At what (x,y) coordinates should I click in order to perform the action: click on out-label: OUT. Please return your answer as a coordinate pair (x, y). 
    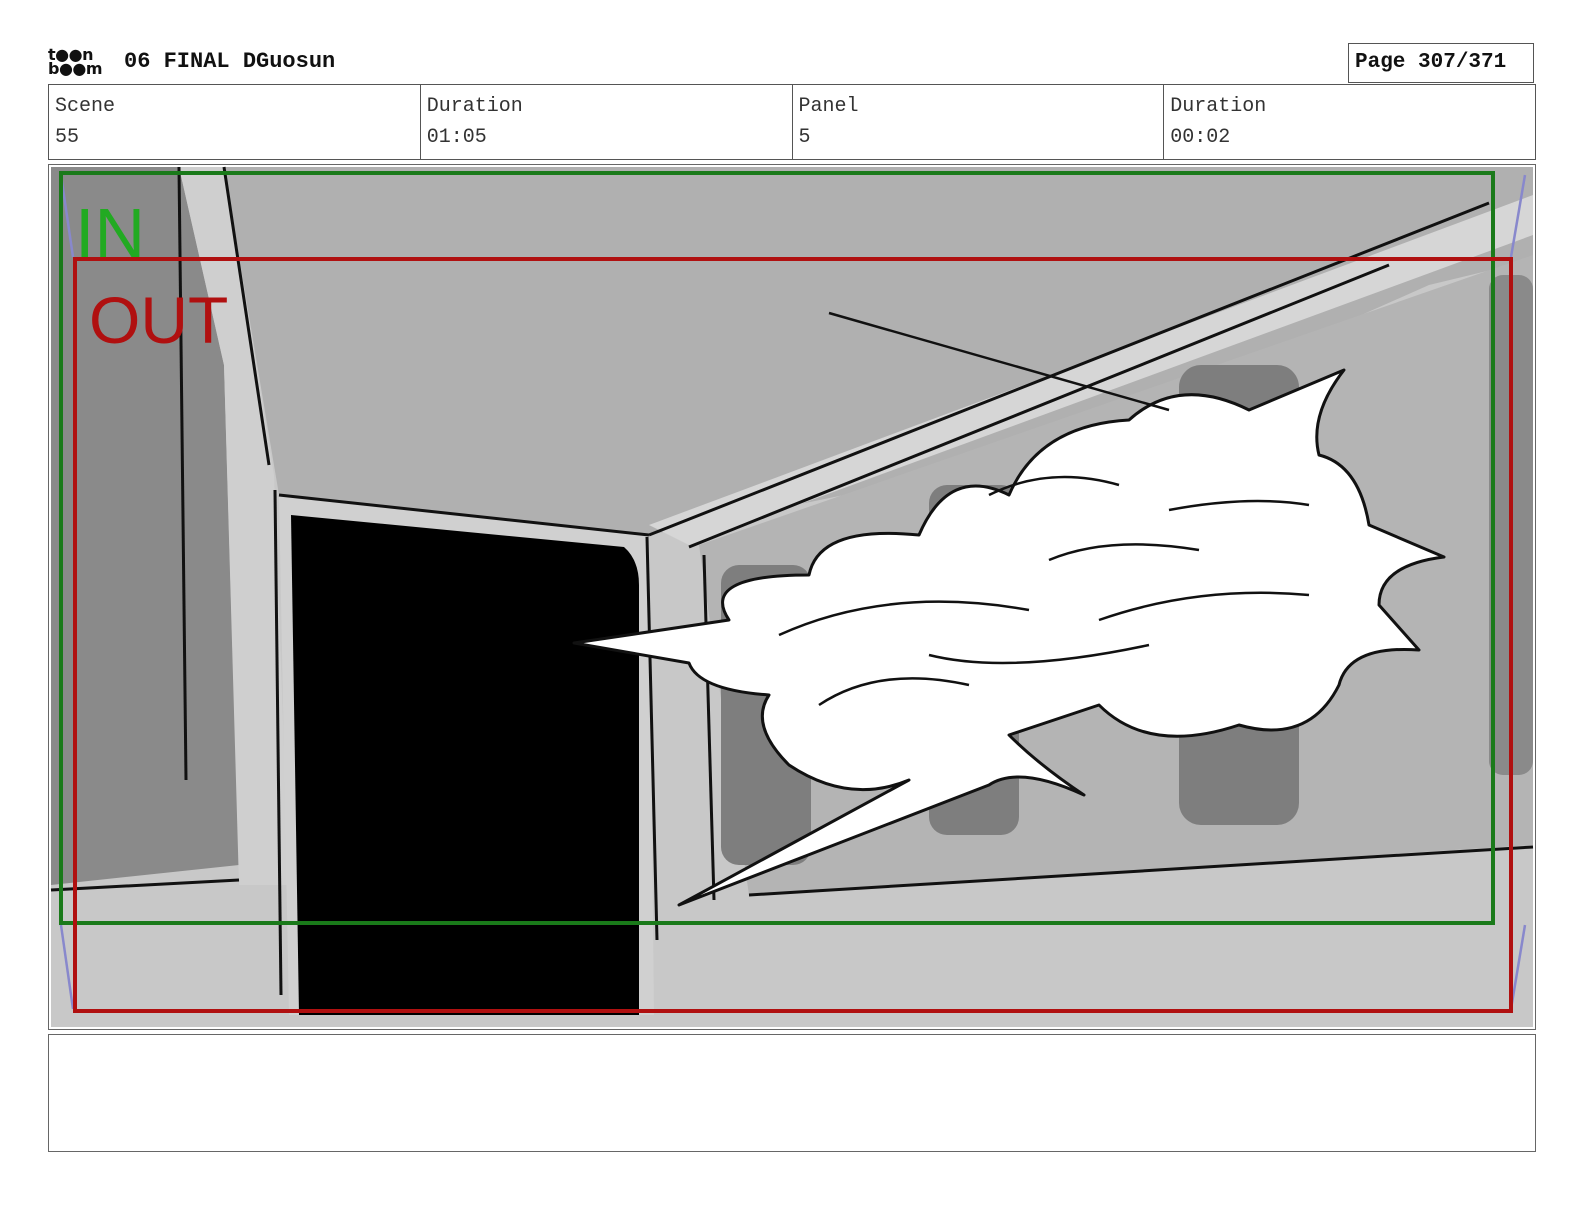
    Looking at the image, I should click on (158, 320).